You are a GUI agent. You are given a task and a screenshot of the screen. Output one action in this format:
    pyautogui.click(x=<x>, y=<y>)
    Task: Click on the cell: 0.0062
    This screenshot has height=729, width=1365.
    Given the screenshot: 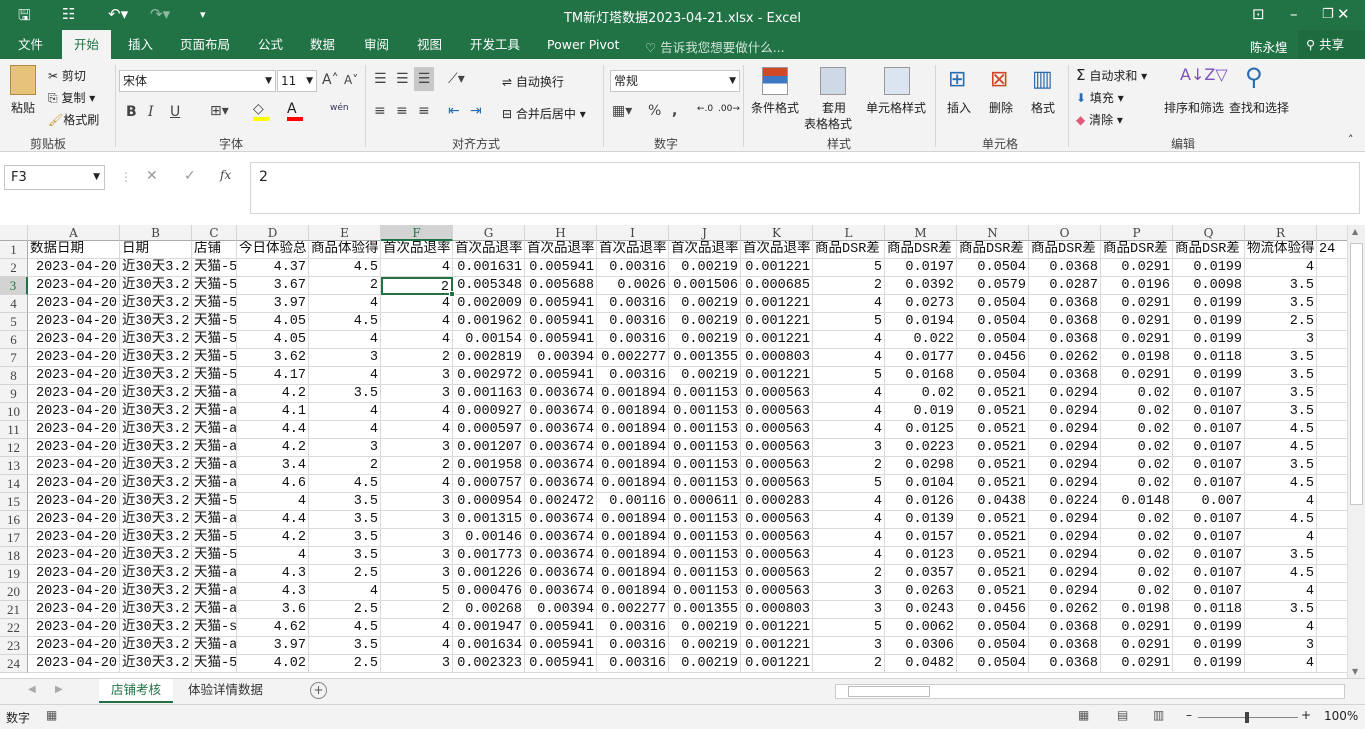 What is the action you would take?
    pyautogui.click(x=921, y=628)
    